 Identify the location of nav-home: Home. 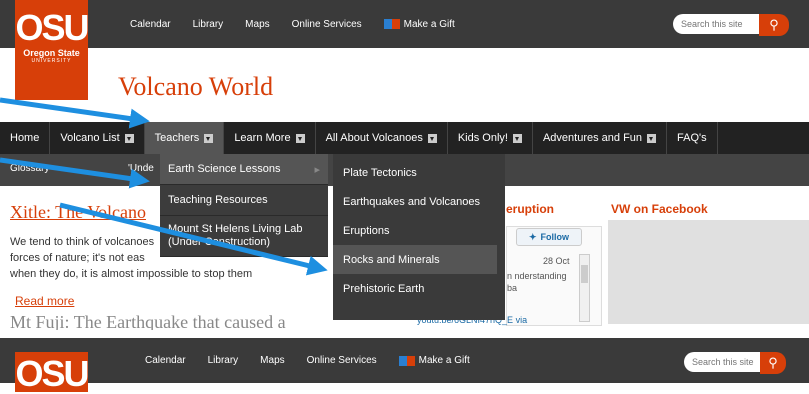
(25, 138).